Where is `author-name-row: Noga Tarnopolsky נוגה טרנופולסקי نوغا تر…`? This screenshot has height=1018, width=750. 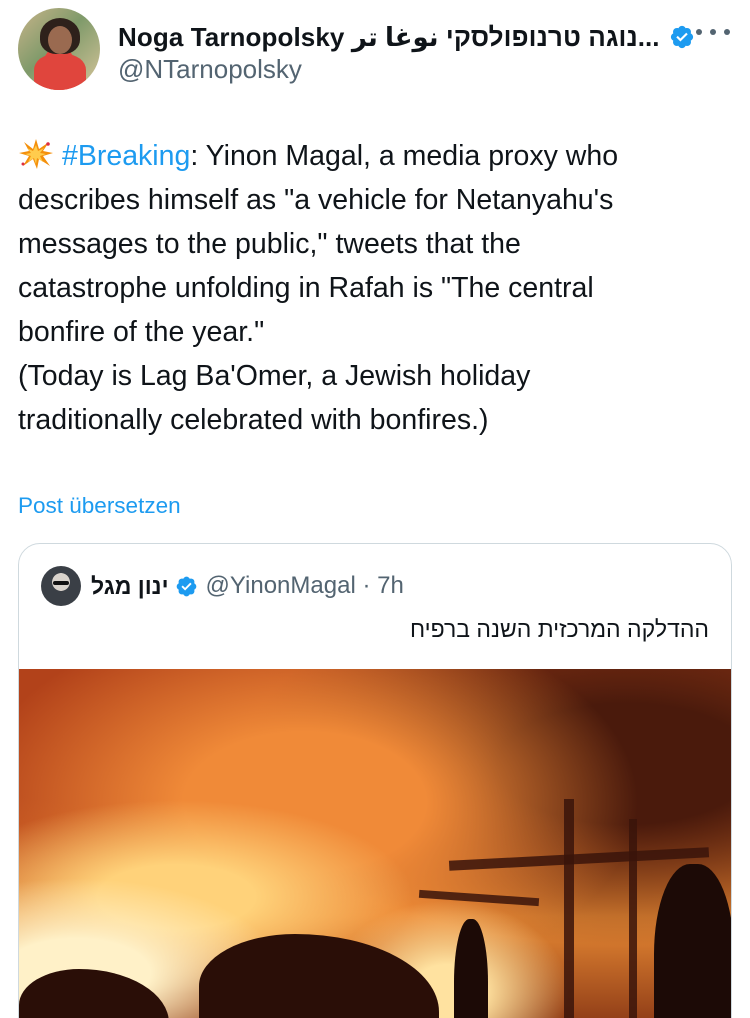
author-name-row: Noga Tarnopolsky נוגה טרנופולסקי نوغا تر… is located at coordinates (406, 37).